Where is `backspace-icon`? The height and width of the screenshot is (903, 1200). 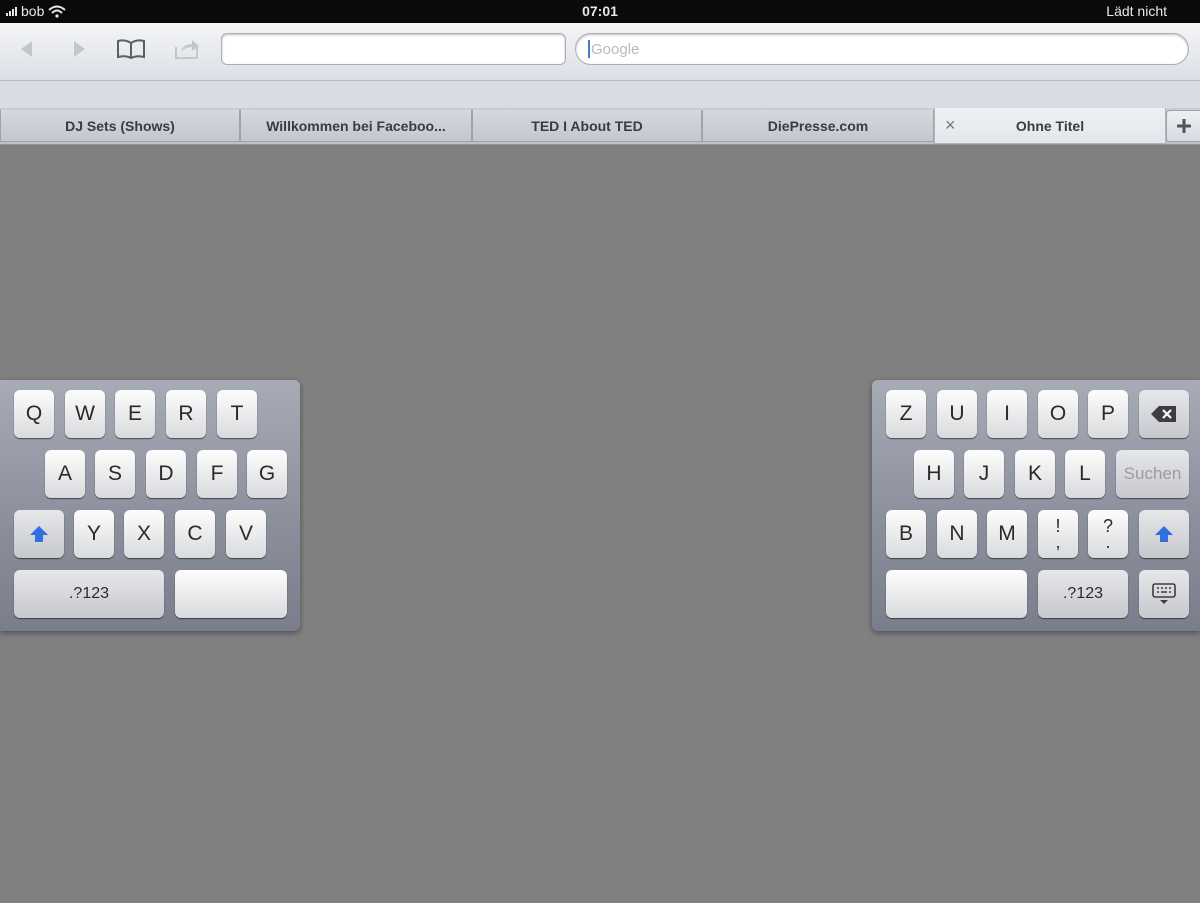
backspace-icon is located at coordinates (1163, 414).